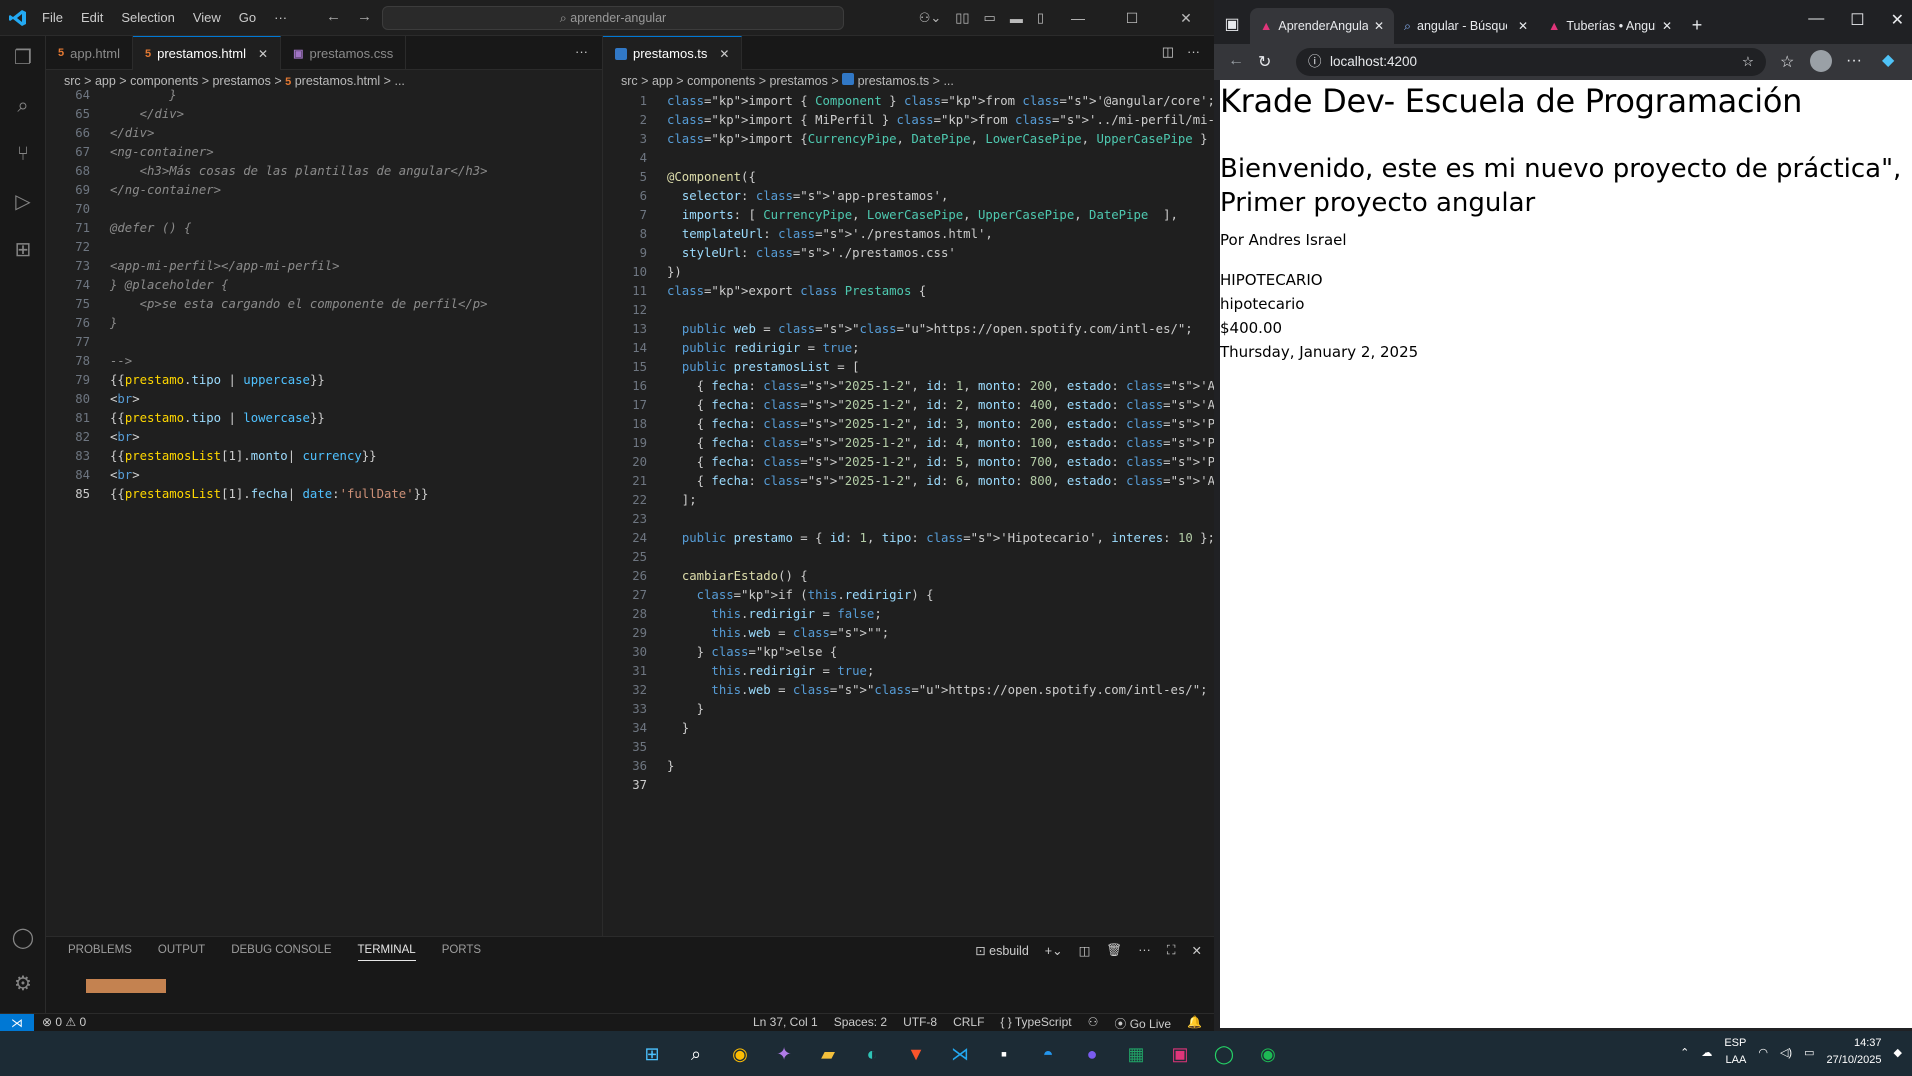 This screenshot has height=1076, width=1912. What do you see at coordinates (1016, 18) in the screenshot?
I see `toggle-panel-icon: ▬` at bounding box center [1016, 18].